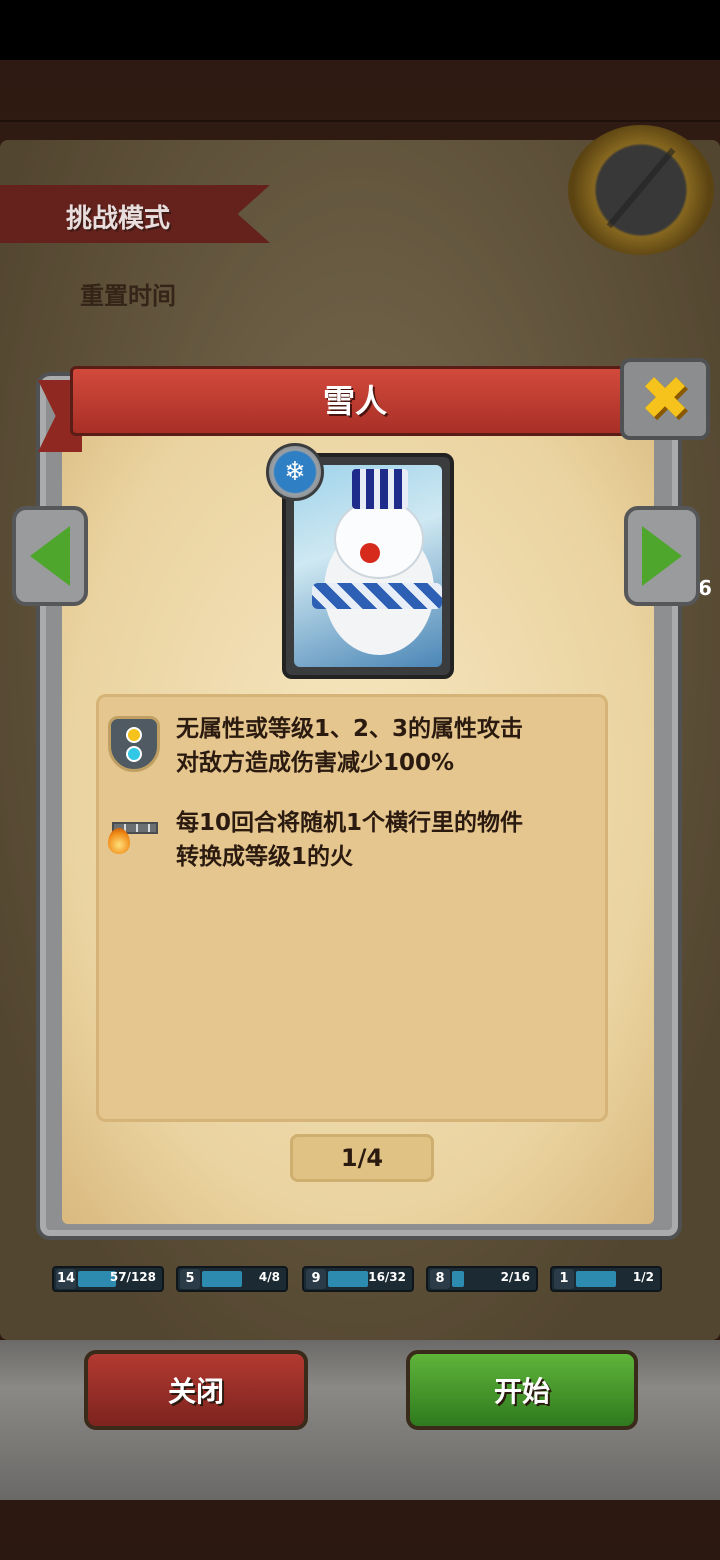  I want to click on row-fire-icon, so click(133, 837).